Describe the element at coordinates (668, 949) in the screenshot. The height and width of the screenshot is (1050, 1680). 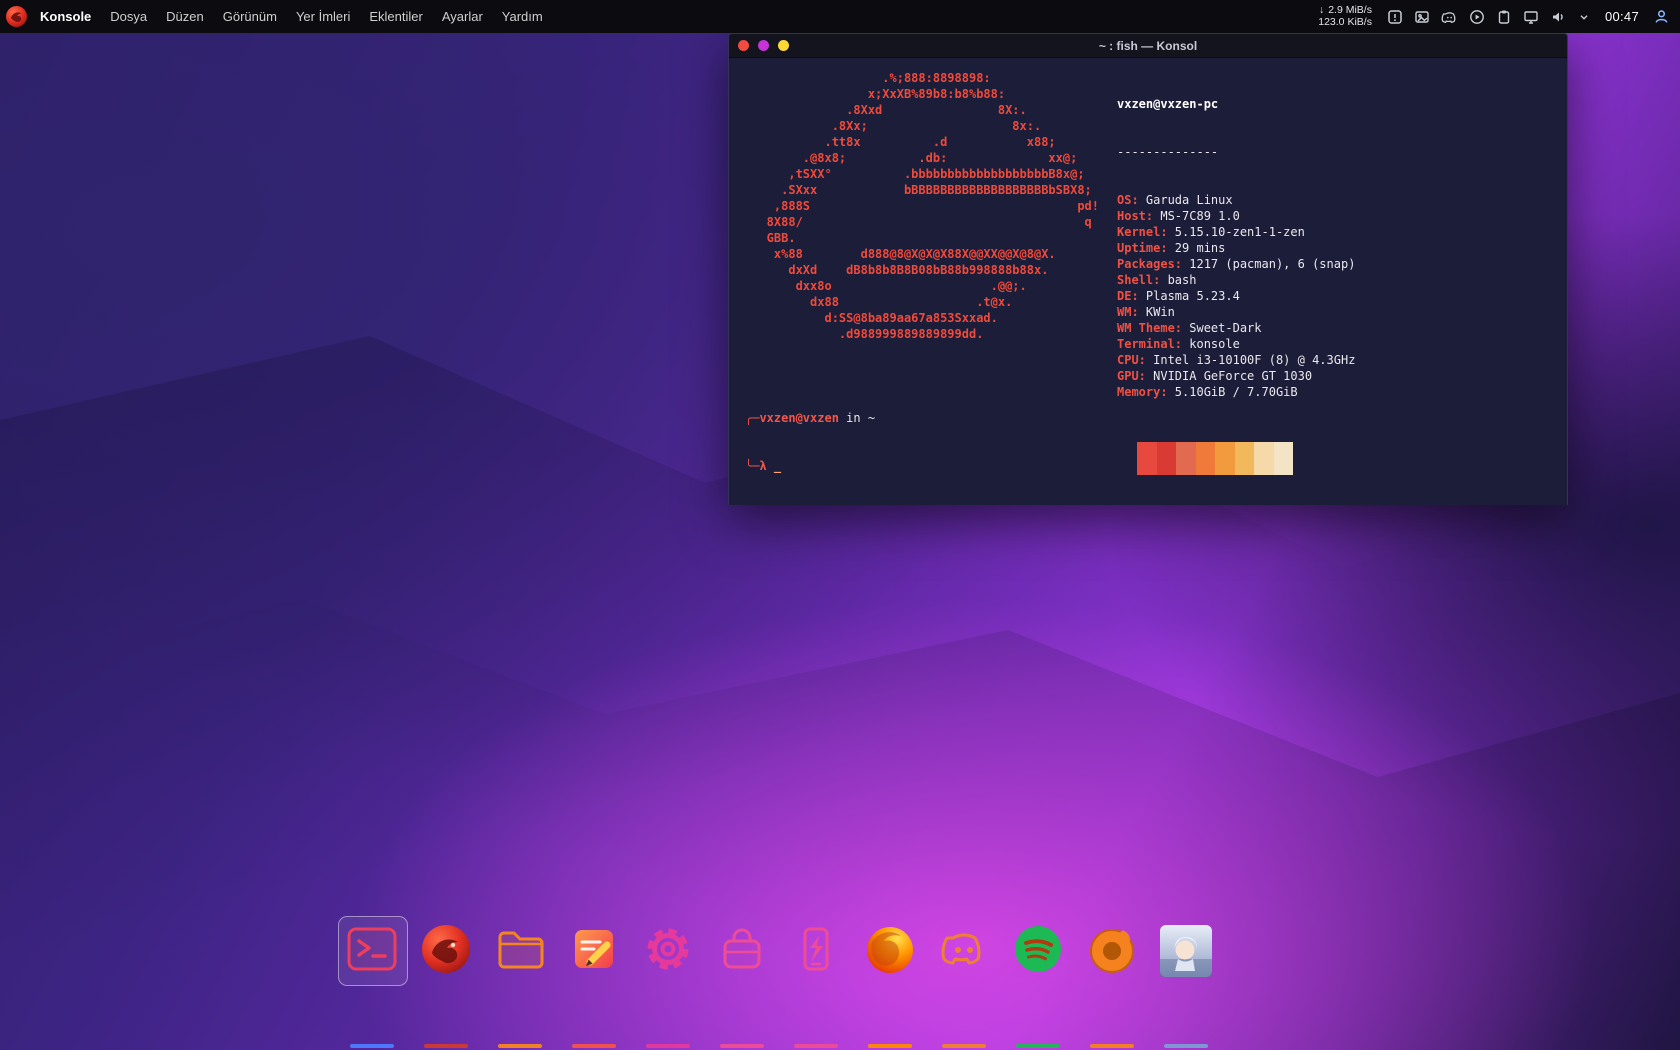
I see `gear-icon` at that location.